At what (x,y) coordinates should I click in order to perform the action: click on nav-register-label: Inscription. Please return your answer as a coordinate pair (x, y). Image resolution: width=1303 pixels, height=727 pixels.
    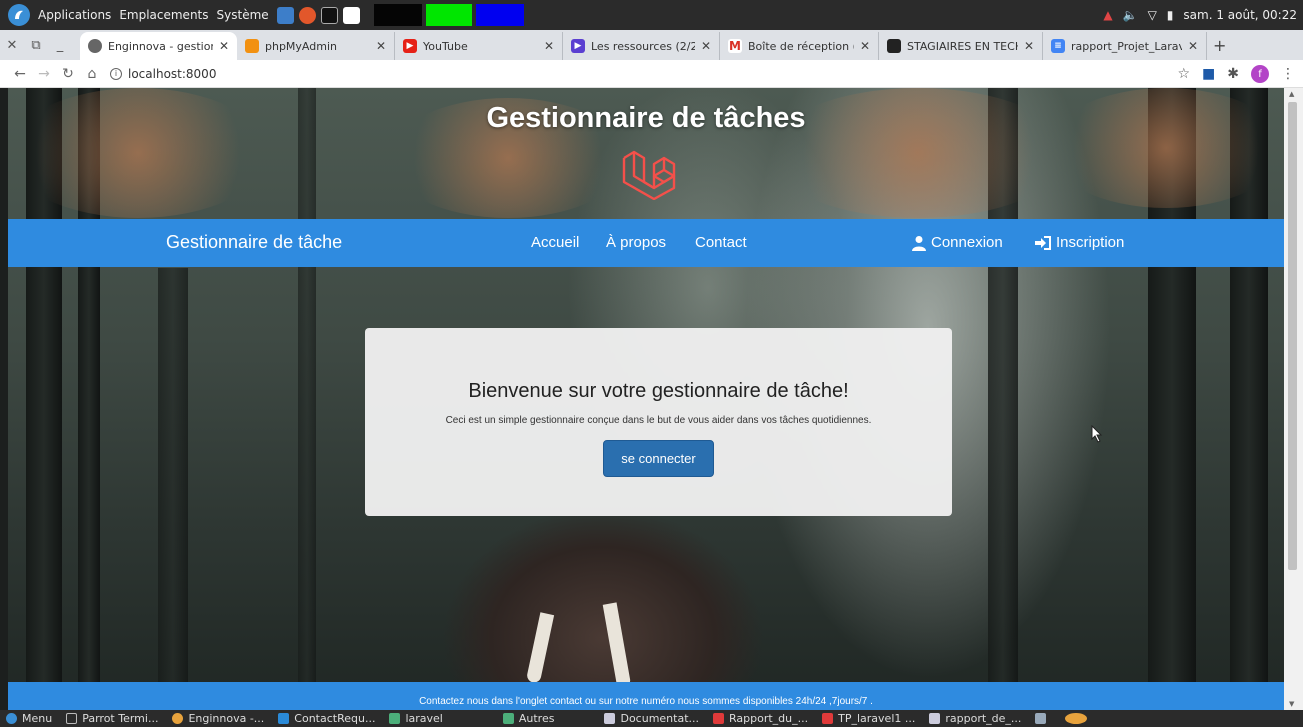
    Looking at the image, I should click on (1090, 242).